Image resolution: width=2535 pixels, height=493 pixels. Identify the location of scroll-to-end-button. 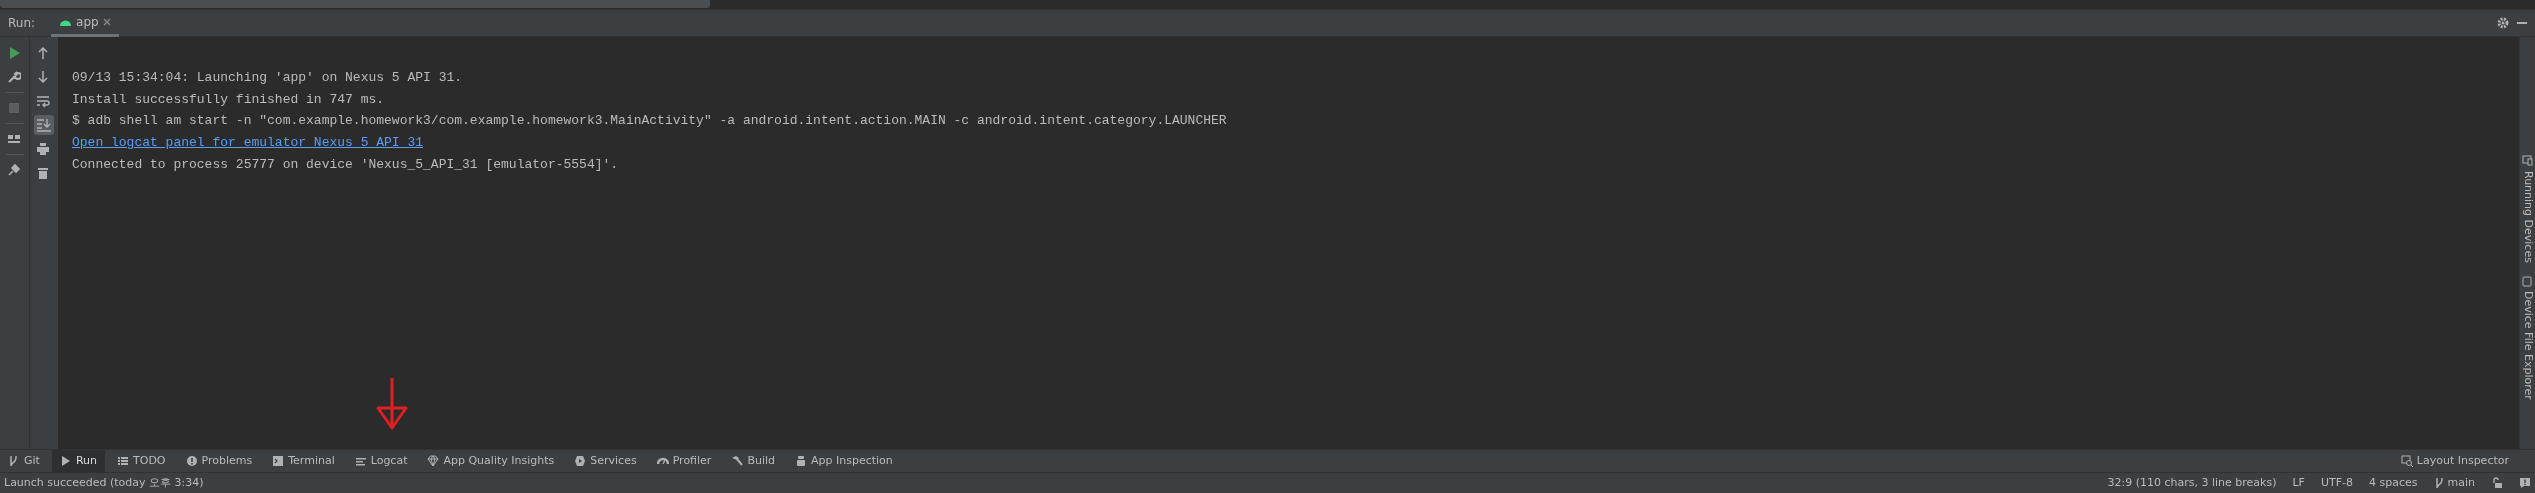
(44, 125).